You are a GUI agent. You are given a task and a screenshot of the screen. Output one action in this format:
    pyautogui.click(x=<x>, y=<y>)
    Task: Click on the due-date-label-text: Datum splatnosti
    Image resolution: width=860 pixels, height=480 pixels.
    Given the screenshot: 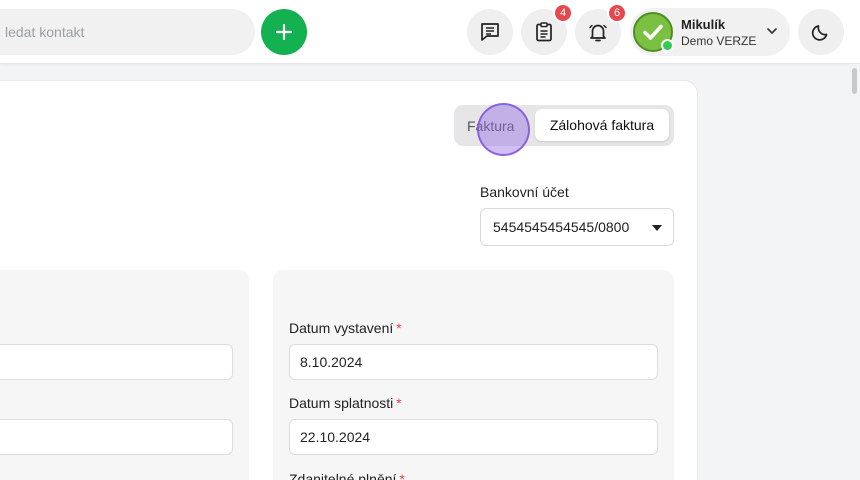 What is the action you would take?
    pyautogui.click(x=341, y=403)
    